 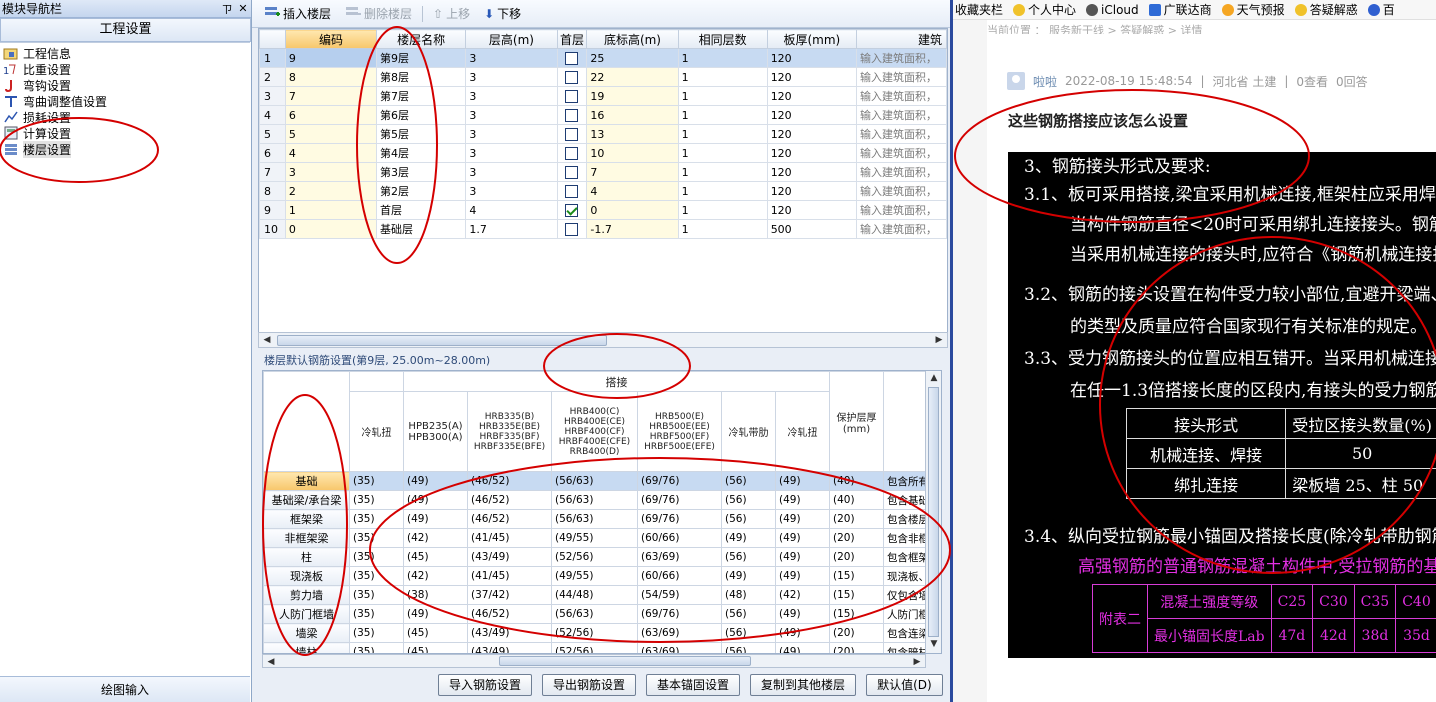 What do you see at coordinates (906, 481) in the screenshot?
I see `rebar-value-cell: 包含所有` at bounding box center [906, 481].